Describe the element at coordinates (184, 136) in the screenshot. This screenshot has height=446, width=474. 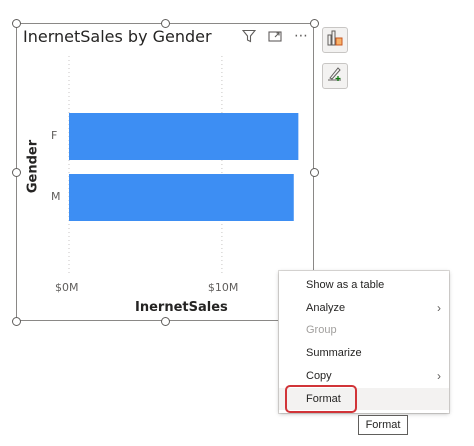
I see `bar-f` at that location.